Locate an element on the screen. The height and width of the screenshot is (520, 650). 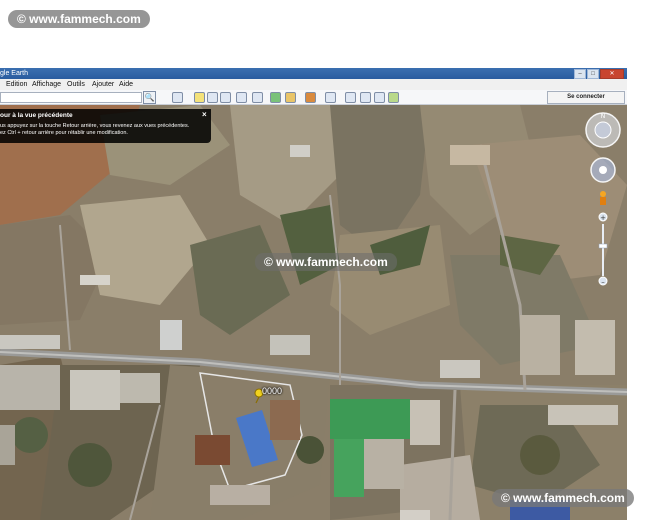
menu-ajouter: Ajouter is located at coordinates (103, 84).